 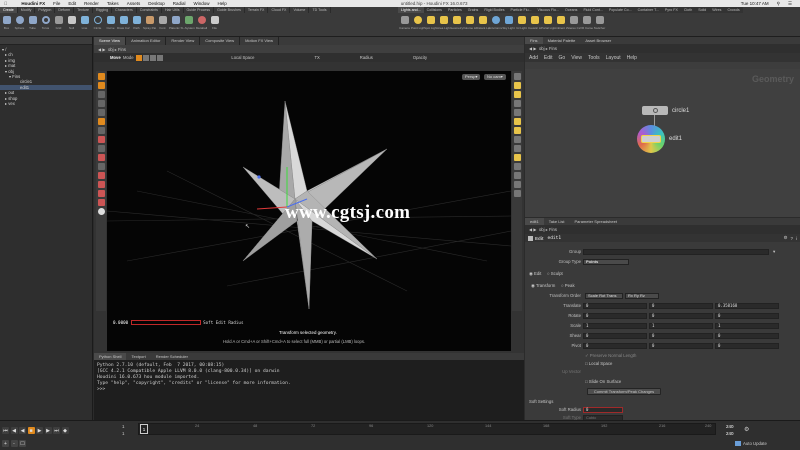 What do you see at coordinates (443, 25) in the screenshot?
I see `area-light-tool: Area Light` at bounding box center [443, 25].